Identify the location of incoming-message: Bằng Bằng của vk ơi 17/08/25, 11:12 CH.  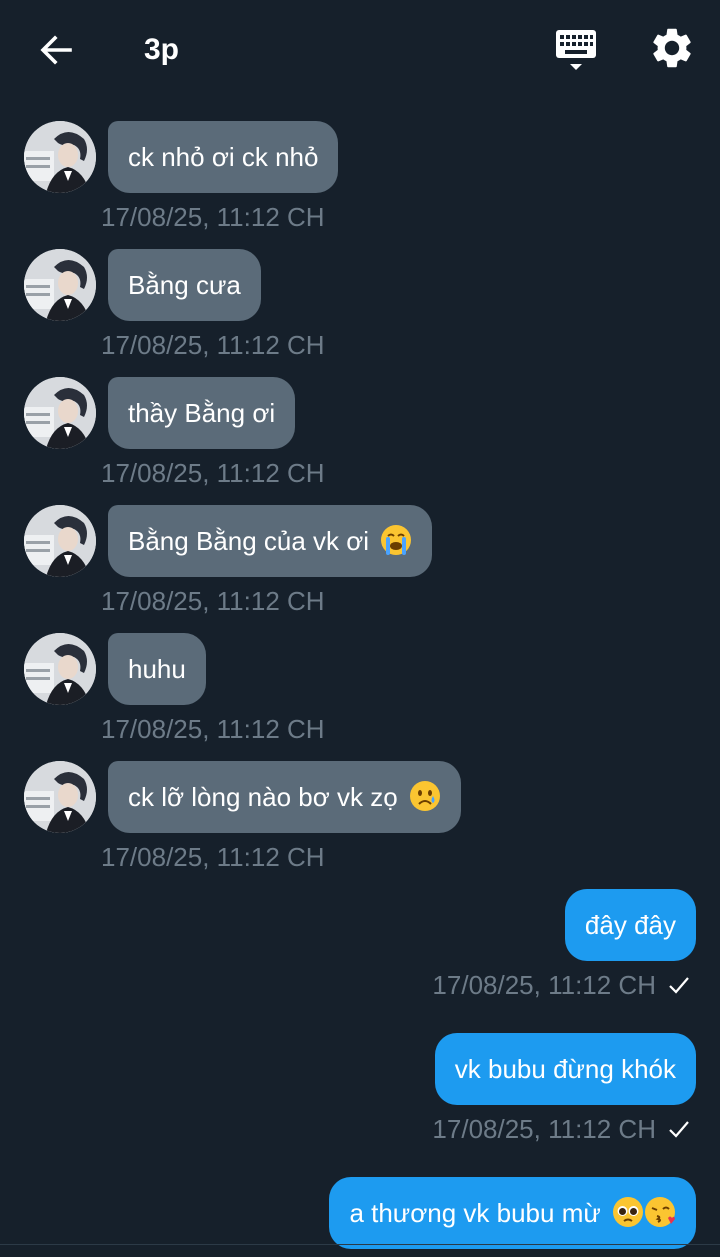
(360, 569).